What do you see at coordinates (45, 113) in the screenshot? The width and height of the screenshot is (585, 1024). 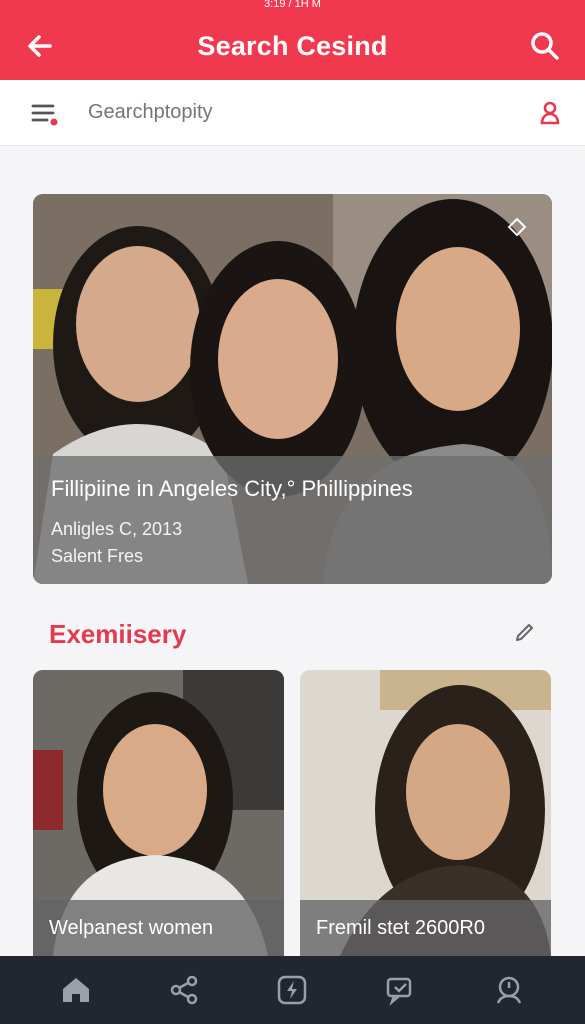 I see `filter-menu-icon` at bounding box center [45, 113].